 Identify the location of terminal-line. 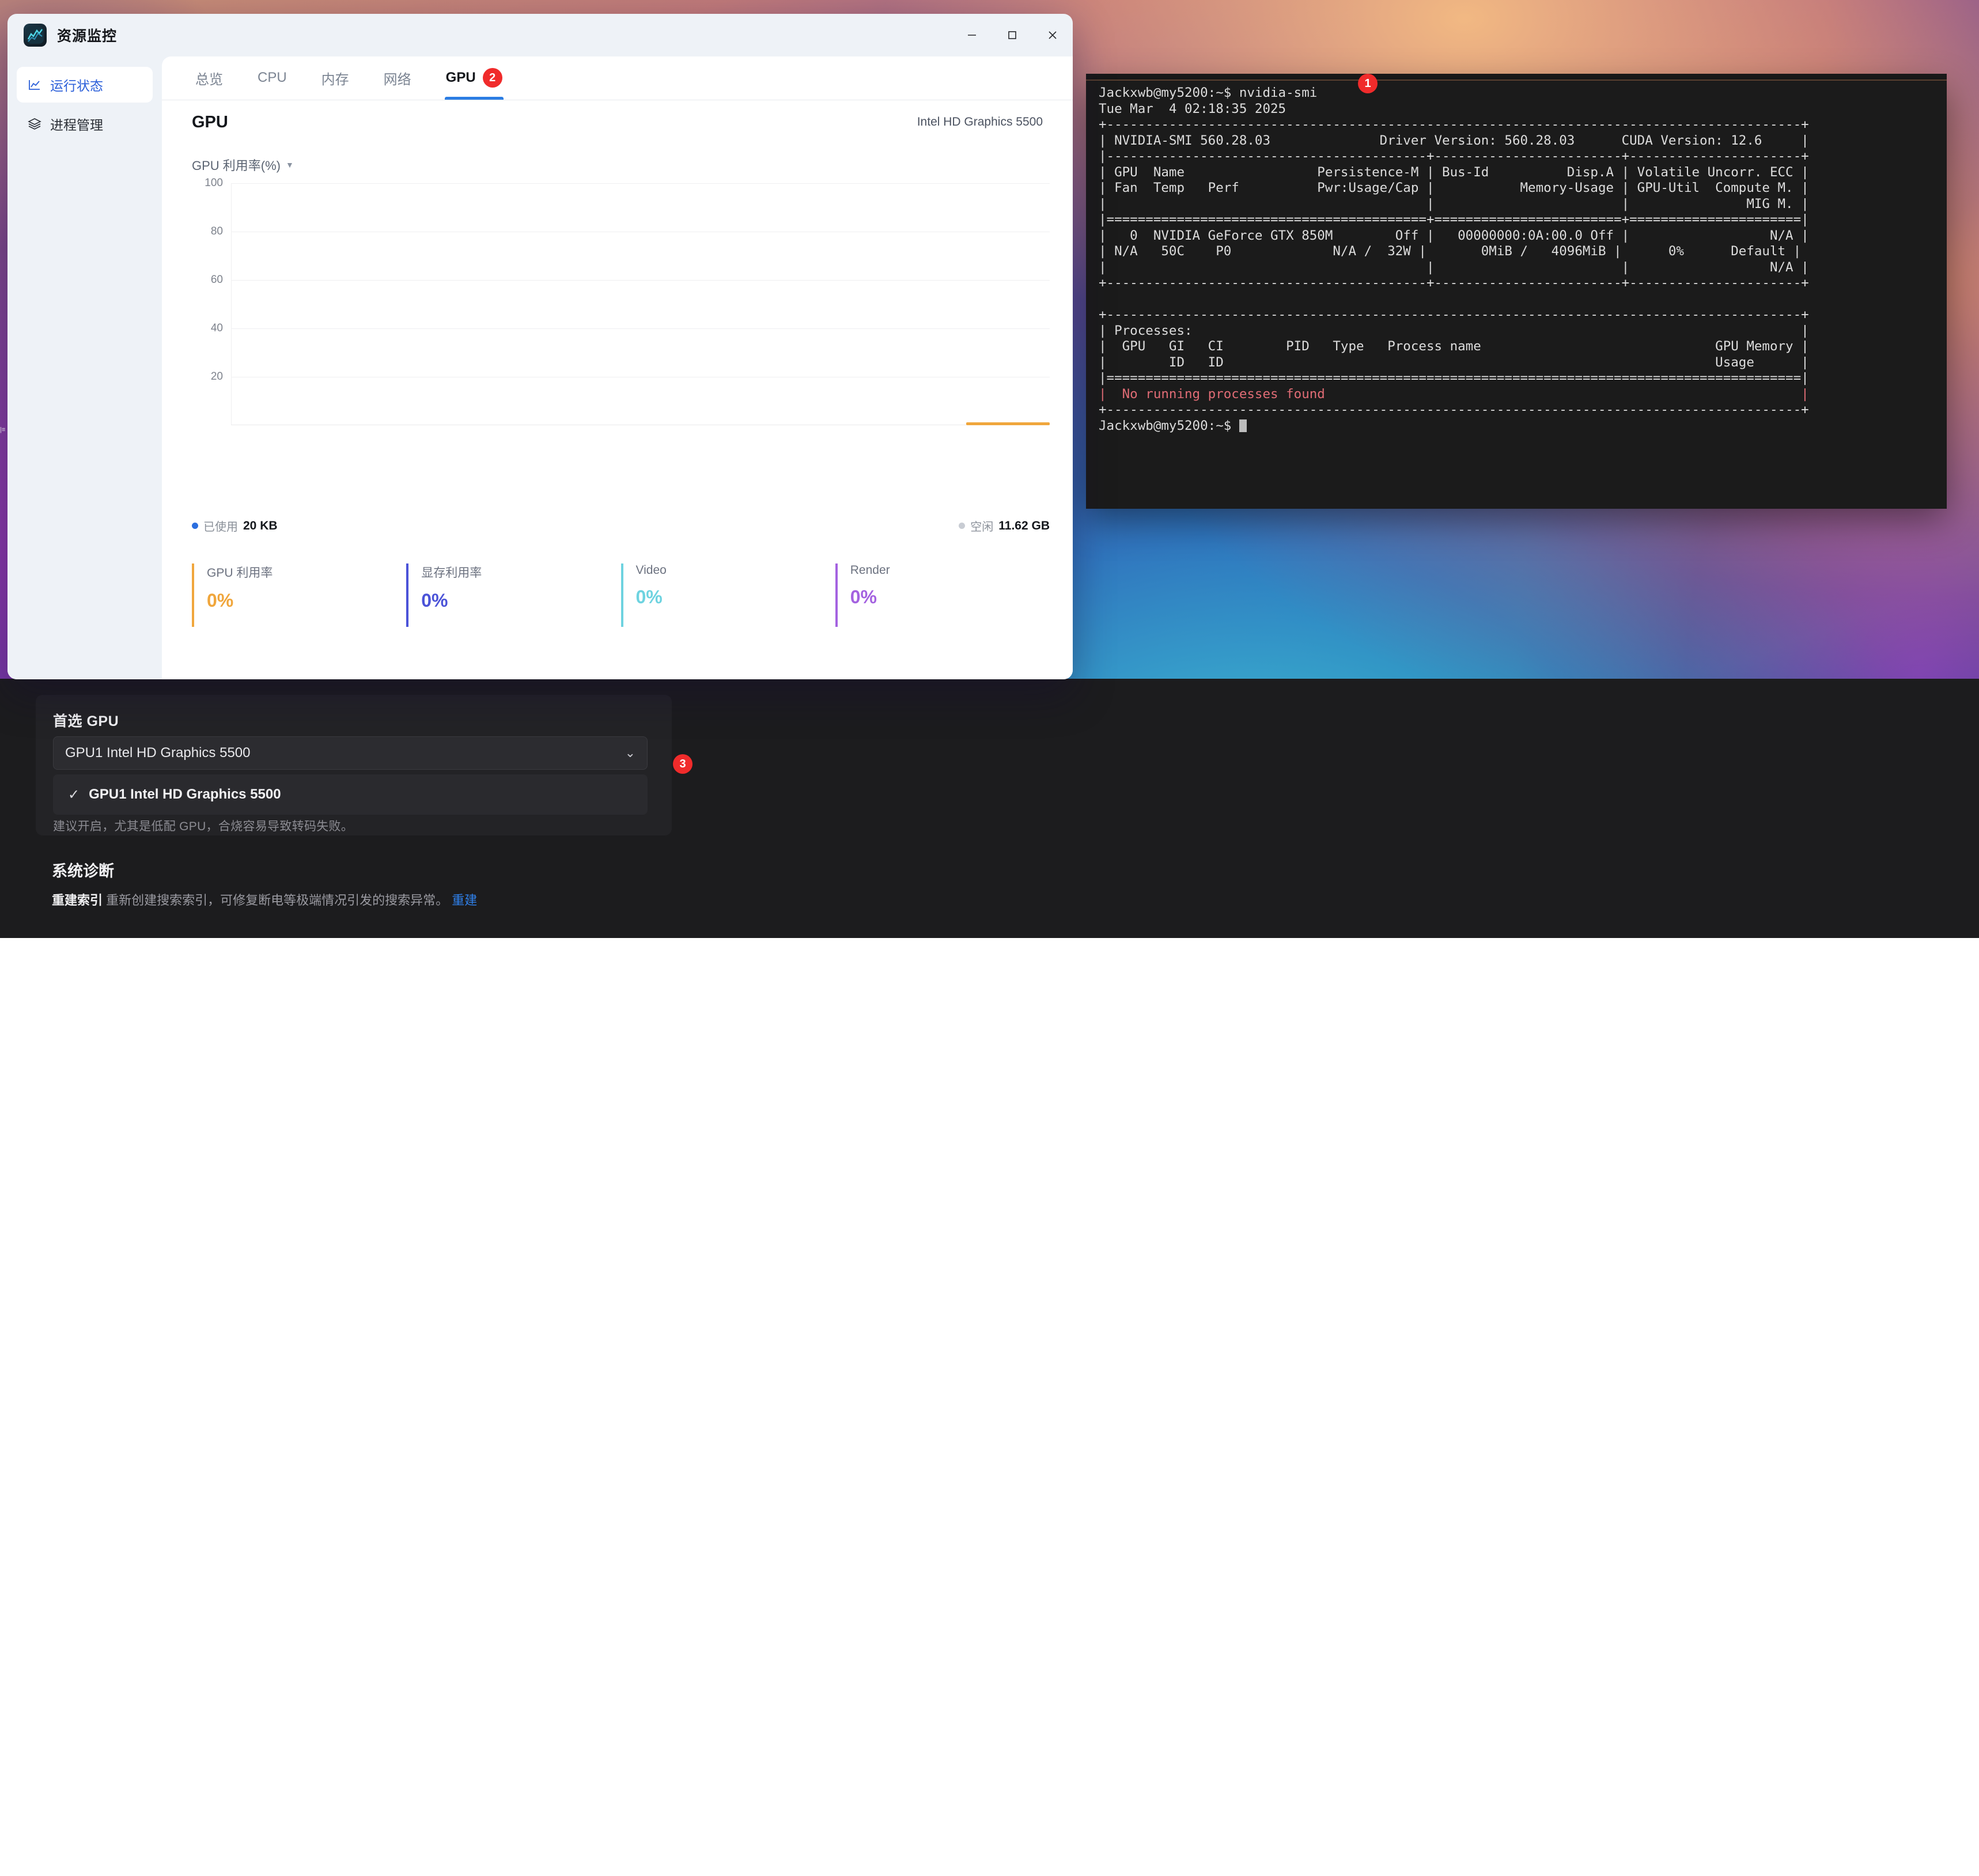
(1521, 300).